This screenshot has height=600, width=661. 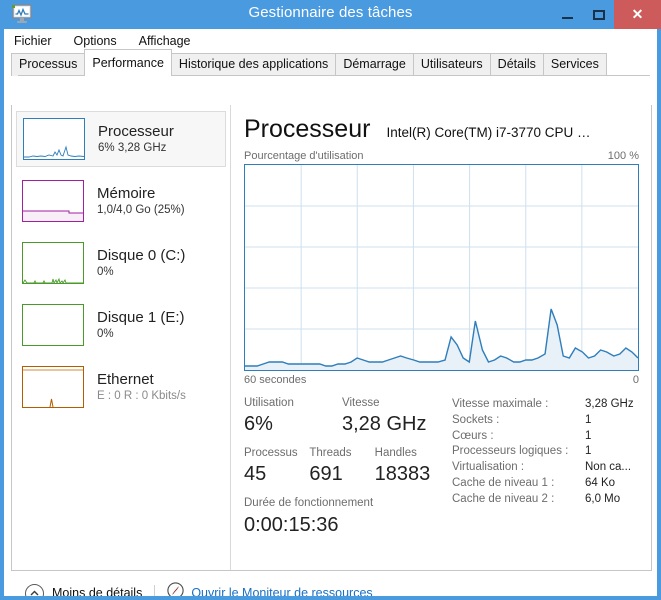 I want to click on maximize-button, so click(x=598, y=14).